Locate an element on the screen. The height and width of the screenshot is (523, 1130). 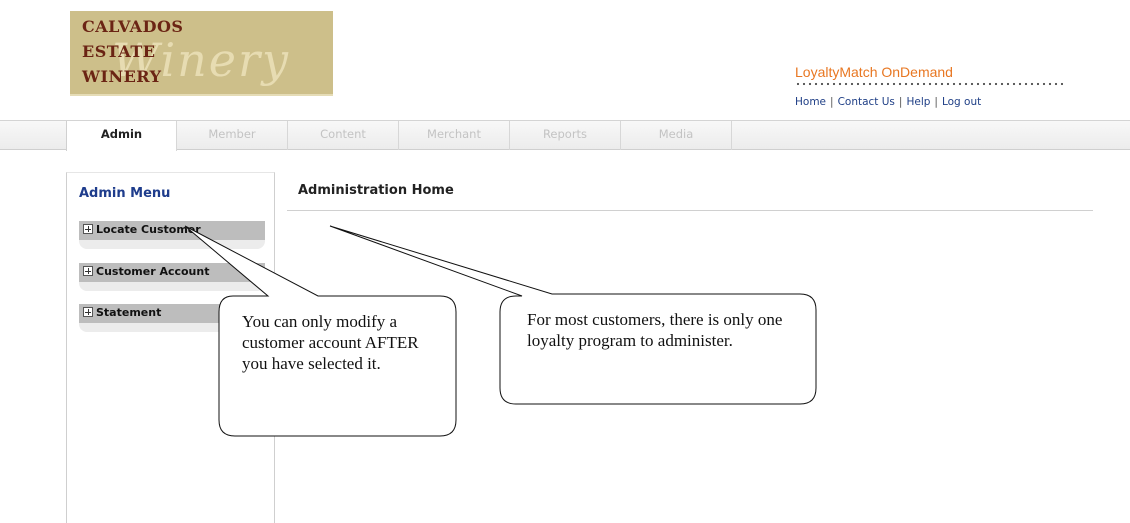
winery-logo: Winery CALVADOS ESTATE WINERY is located at coordinates (201, 53).